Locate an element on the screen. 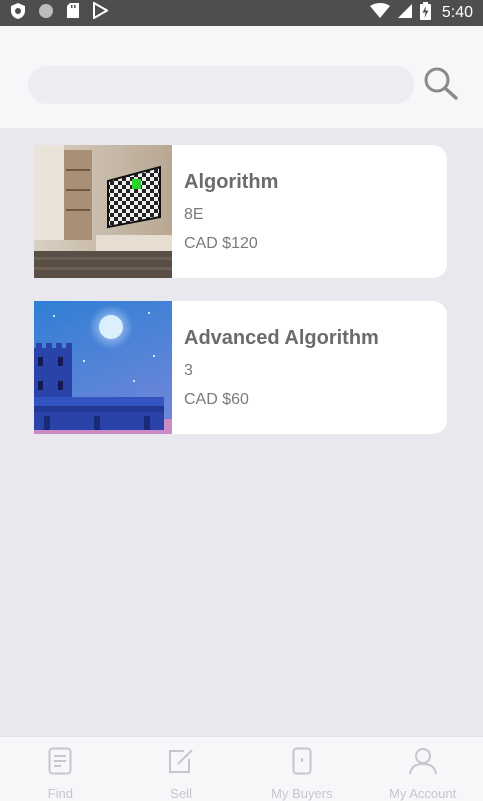  search-icon is located at coordinates (441, 85).